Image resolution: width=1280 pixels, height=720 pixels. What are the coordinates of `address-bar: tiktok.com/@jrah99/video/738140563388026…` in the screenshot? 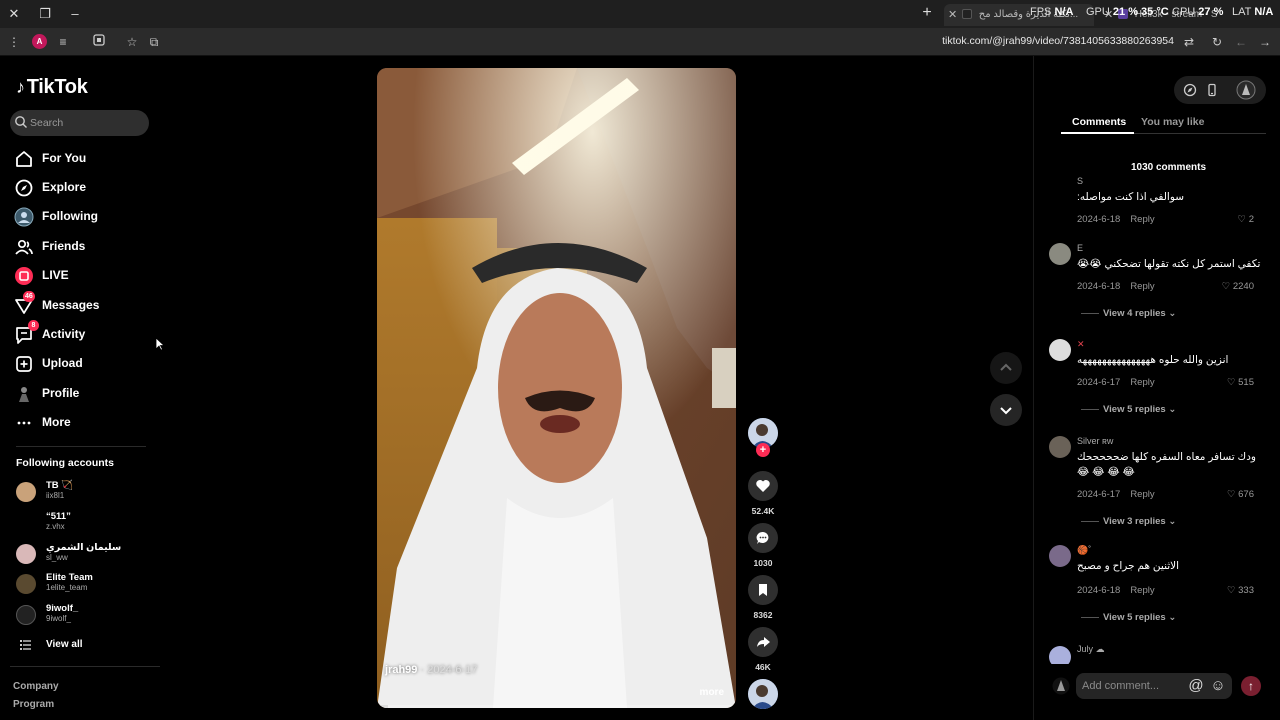 It's located at (1037, 41).